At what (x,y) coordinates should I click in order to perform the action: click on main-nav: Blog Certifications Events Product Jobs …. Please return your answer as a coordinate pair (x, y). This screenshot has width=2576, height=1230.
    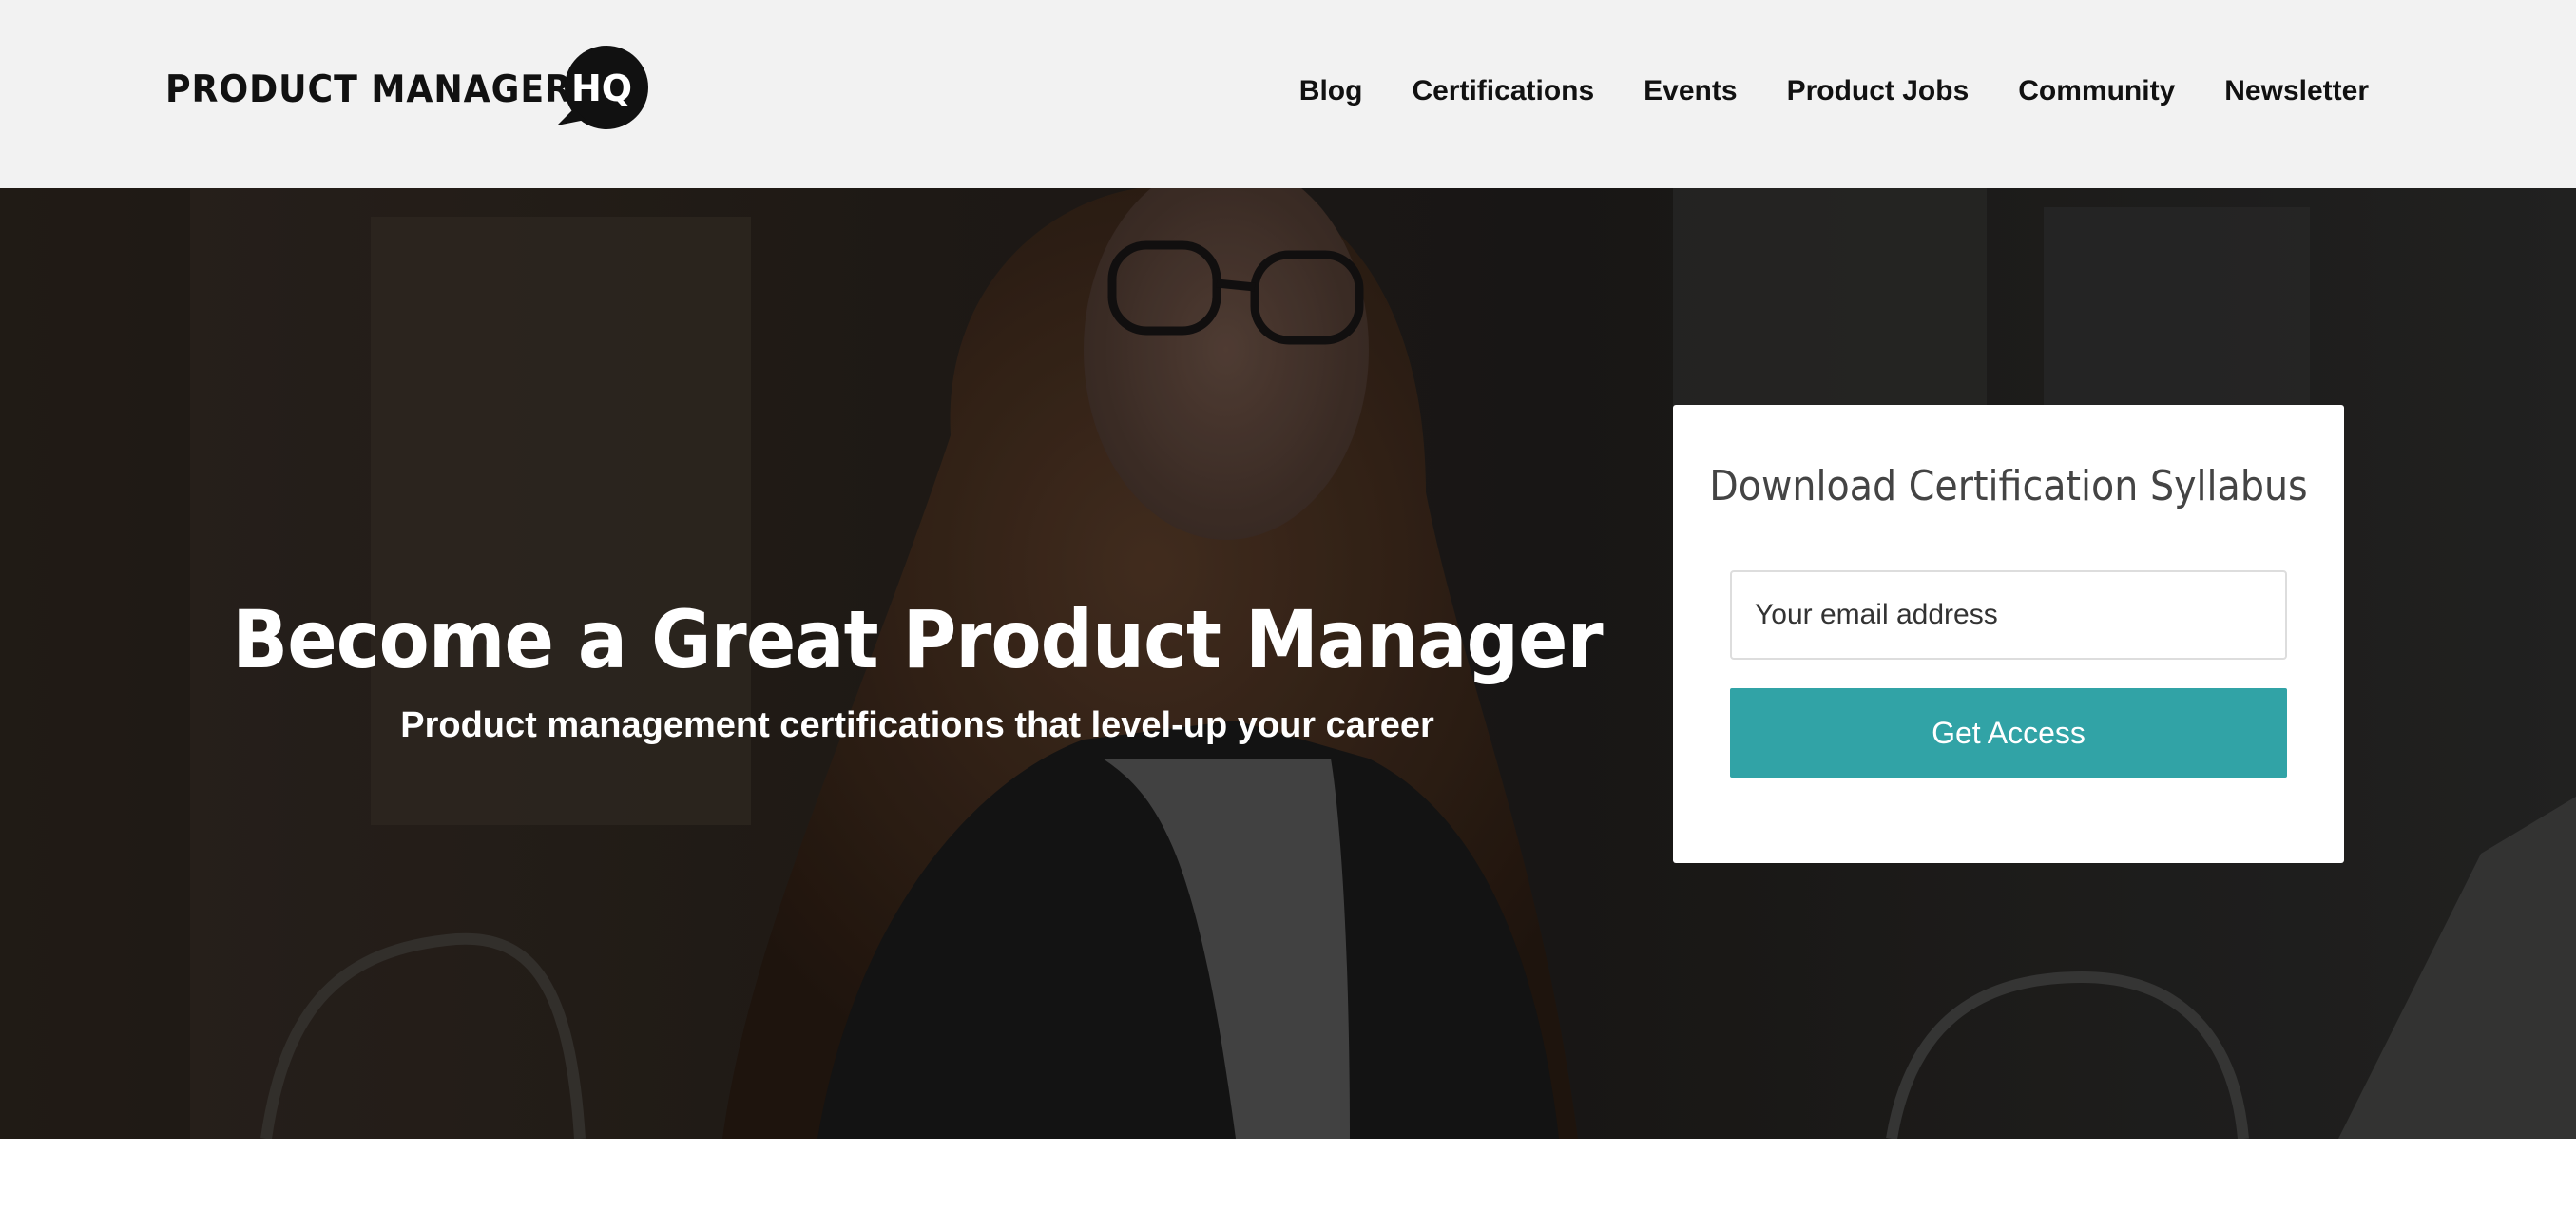
    Looking at the image, I should click on (1834, 91).